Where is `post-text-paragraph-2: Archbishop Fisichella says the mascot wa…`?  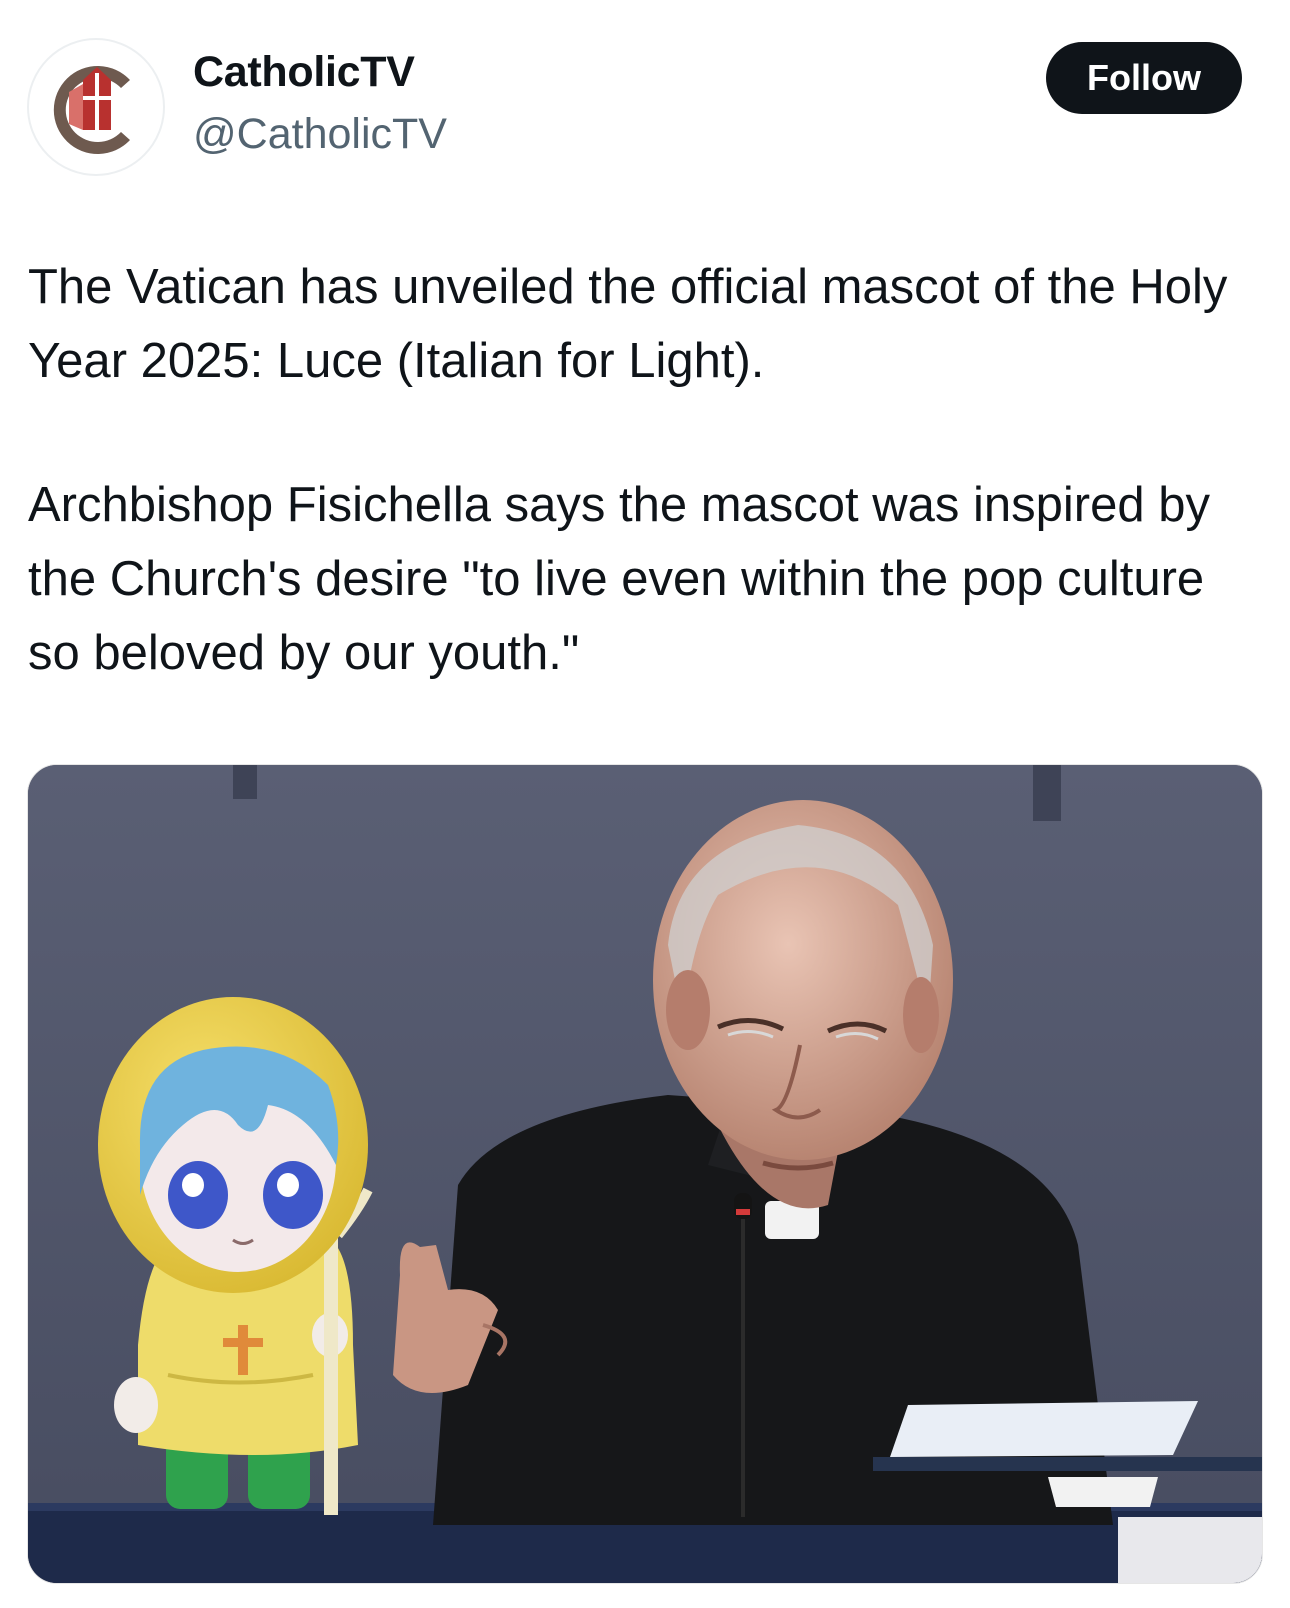
post-text-paragraph-2: Archbishop Fisichella says the mascot wa… is located at coordinates (619, 579).